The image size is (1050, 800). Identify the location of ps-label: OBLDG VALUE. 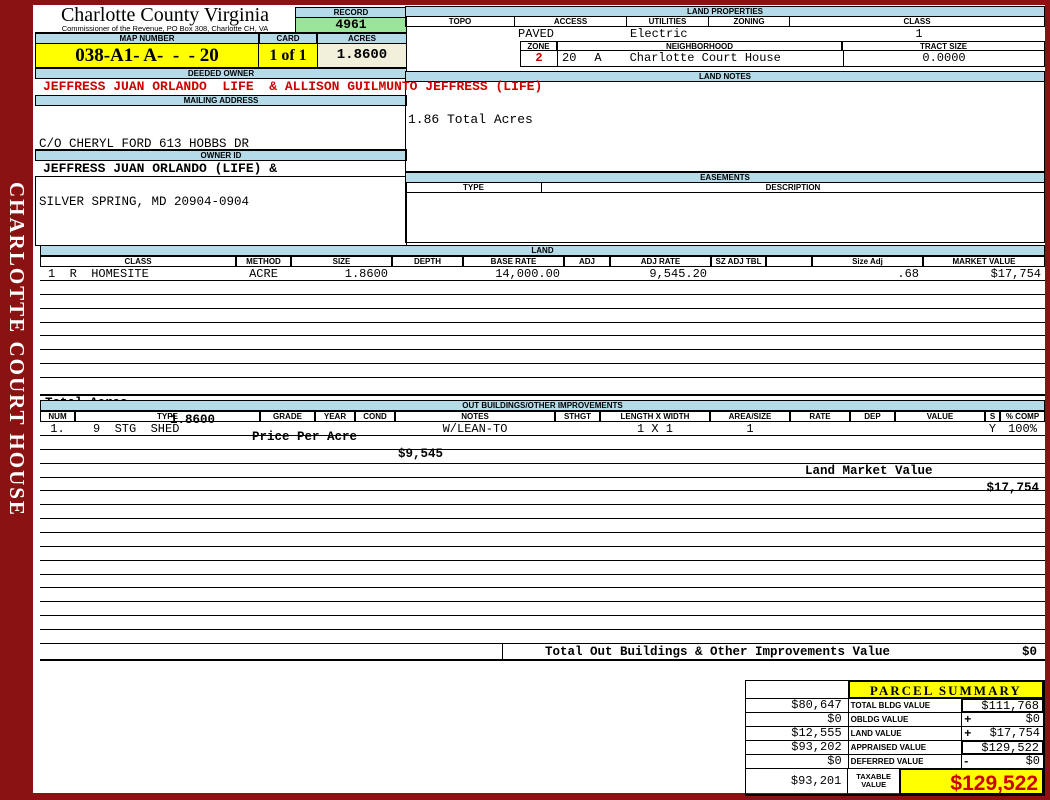
(905, 719).